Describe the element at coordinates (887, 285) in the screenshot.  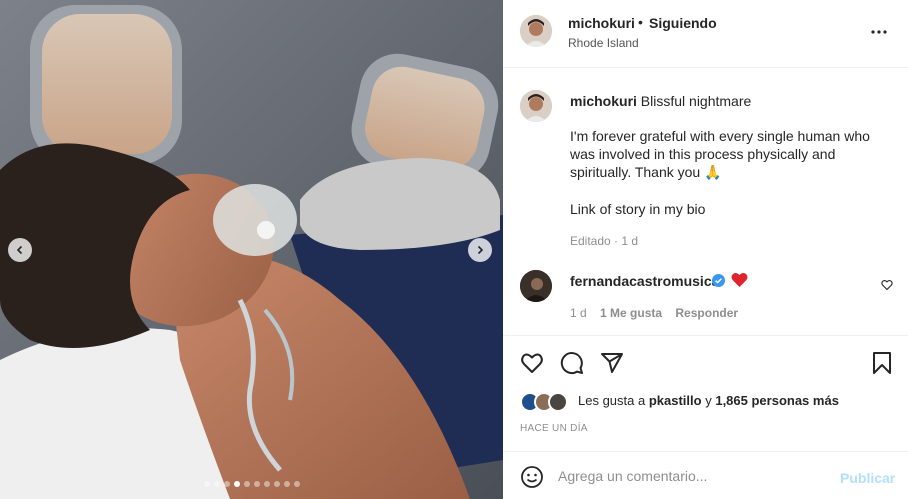
I see `comment-like-icon` at that location.